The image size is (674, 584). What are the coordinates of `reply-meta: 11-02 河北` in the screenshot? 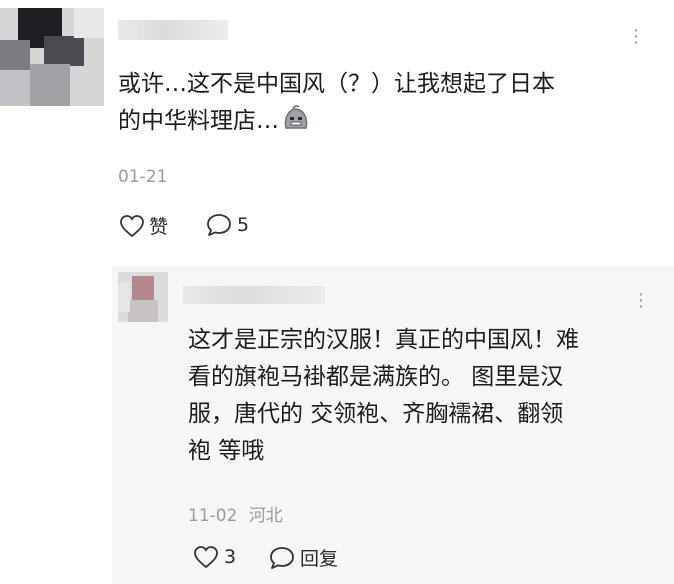 It's located at (235, 513).